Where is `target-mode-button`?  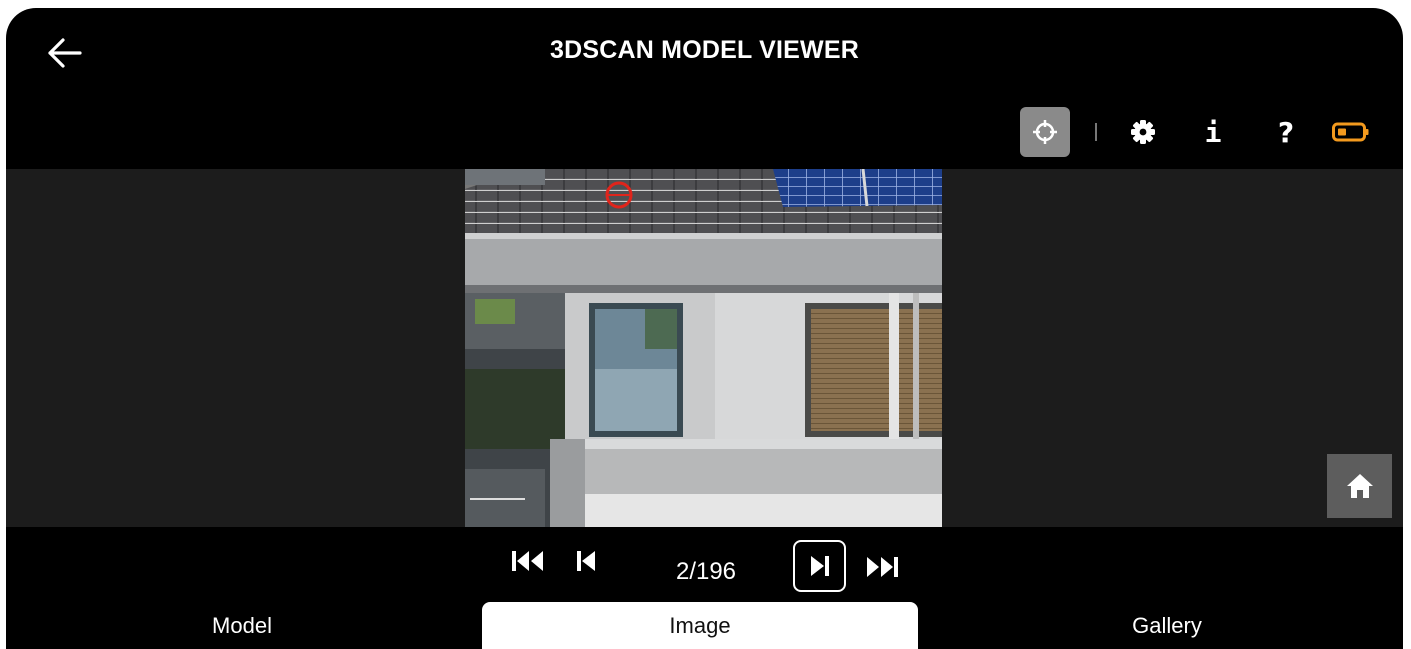
target-mode-button is located at coordinates (1045, 132).